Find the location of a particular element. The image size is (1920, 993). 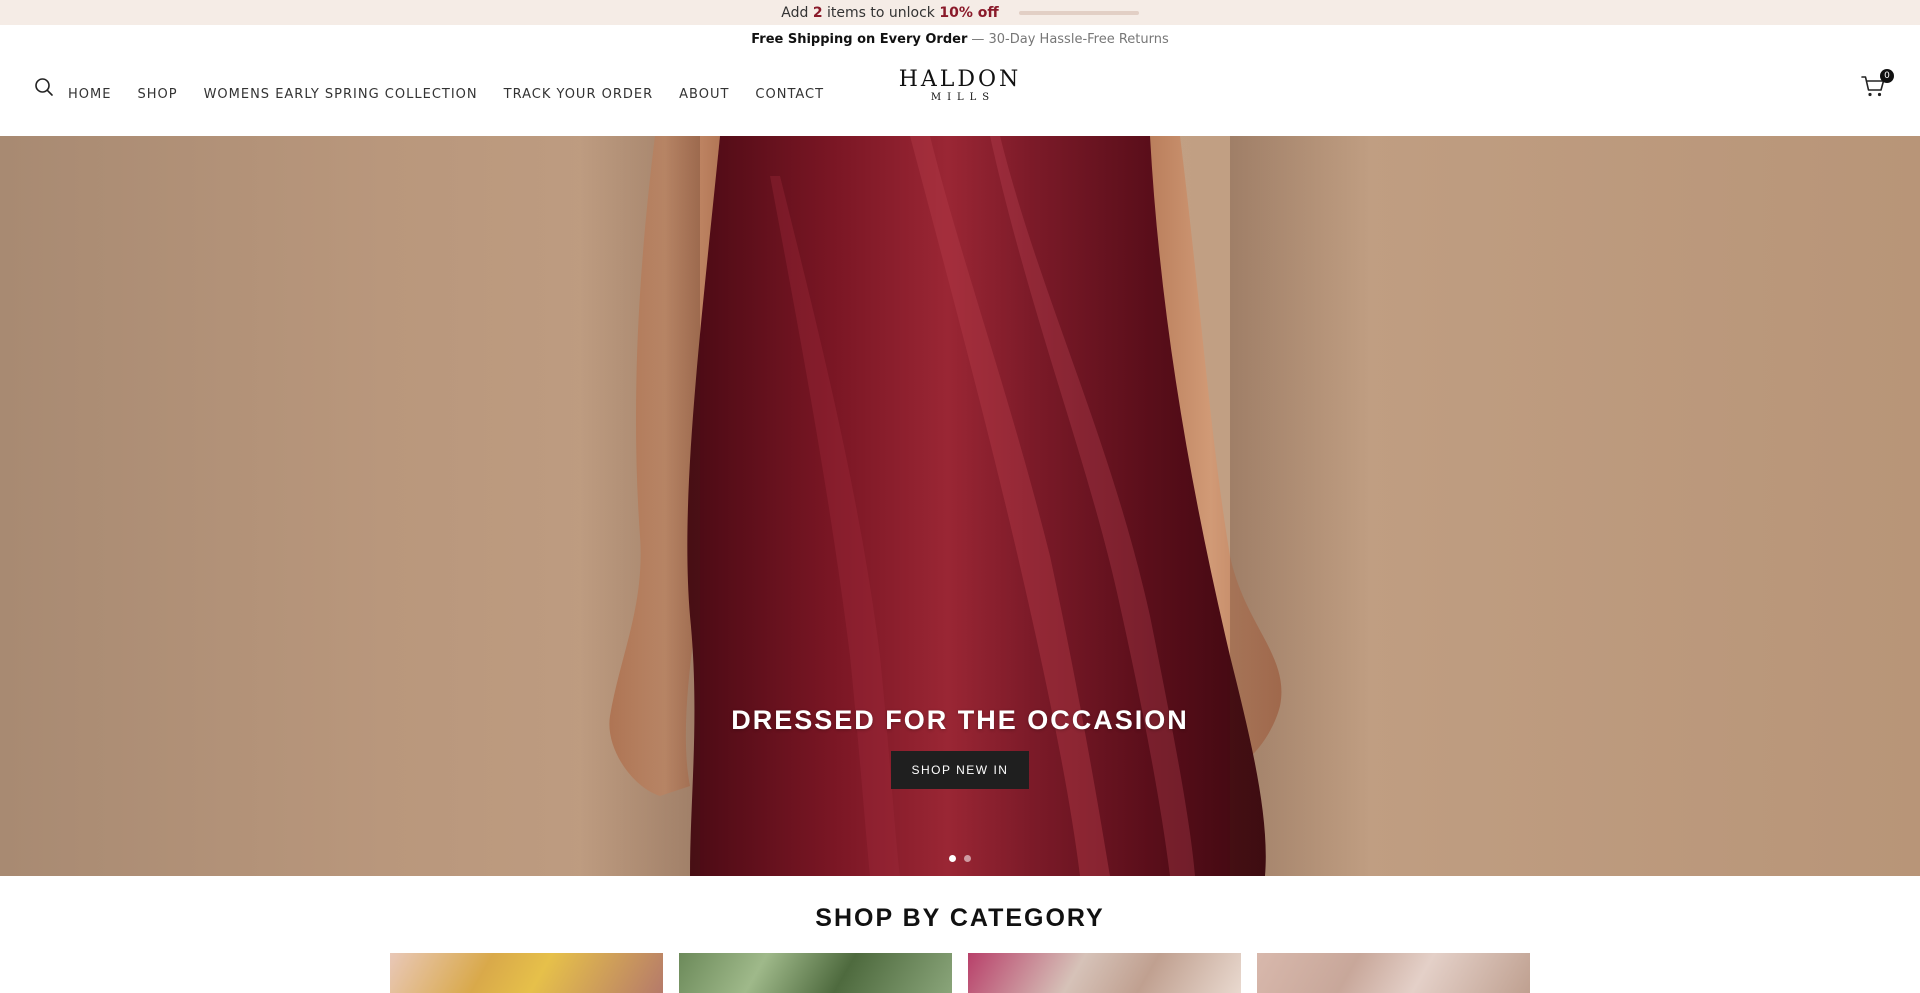

cart-icon is located at coordinates (1873, 89).